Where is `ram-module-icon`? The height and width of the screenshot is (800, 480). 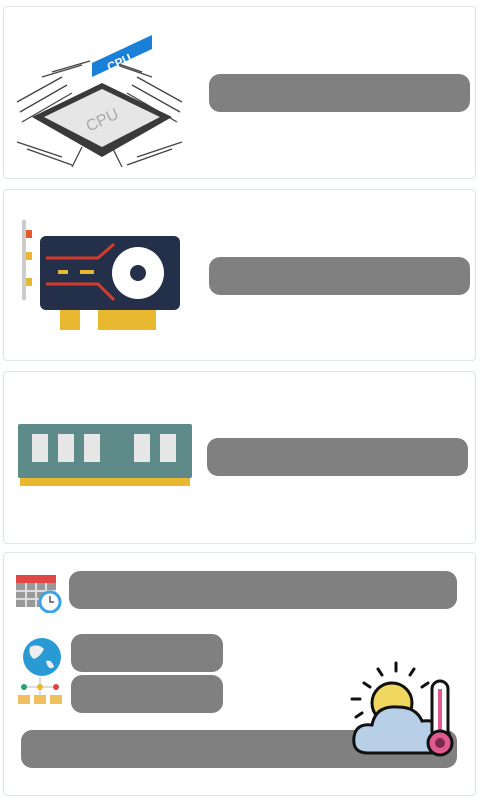
ram-module-icon is located at coordinates (105, 455).